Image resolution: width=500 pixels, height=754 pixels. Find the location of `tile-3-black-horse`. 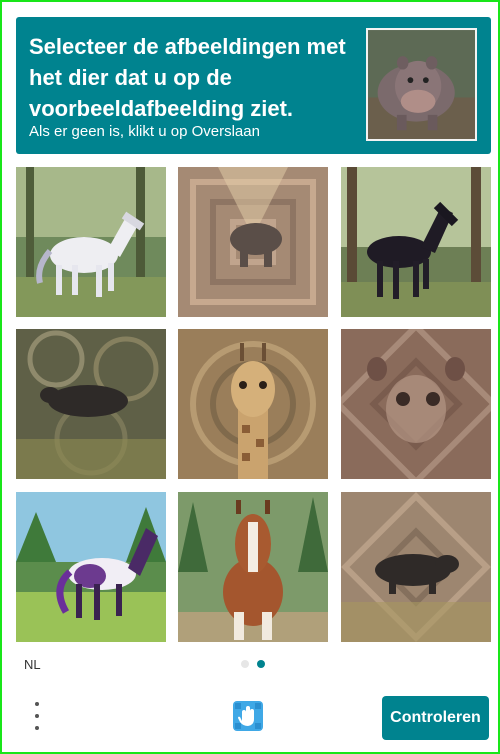

tile-3-black-horse is located at coordinates (416, 242).